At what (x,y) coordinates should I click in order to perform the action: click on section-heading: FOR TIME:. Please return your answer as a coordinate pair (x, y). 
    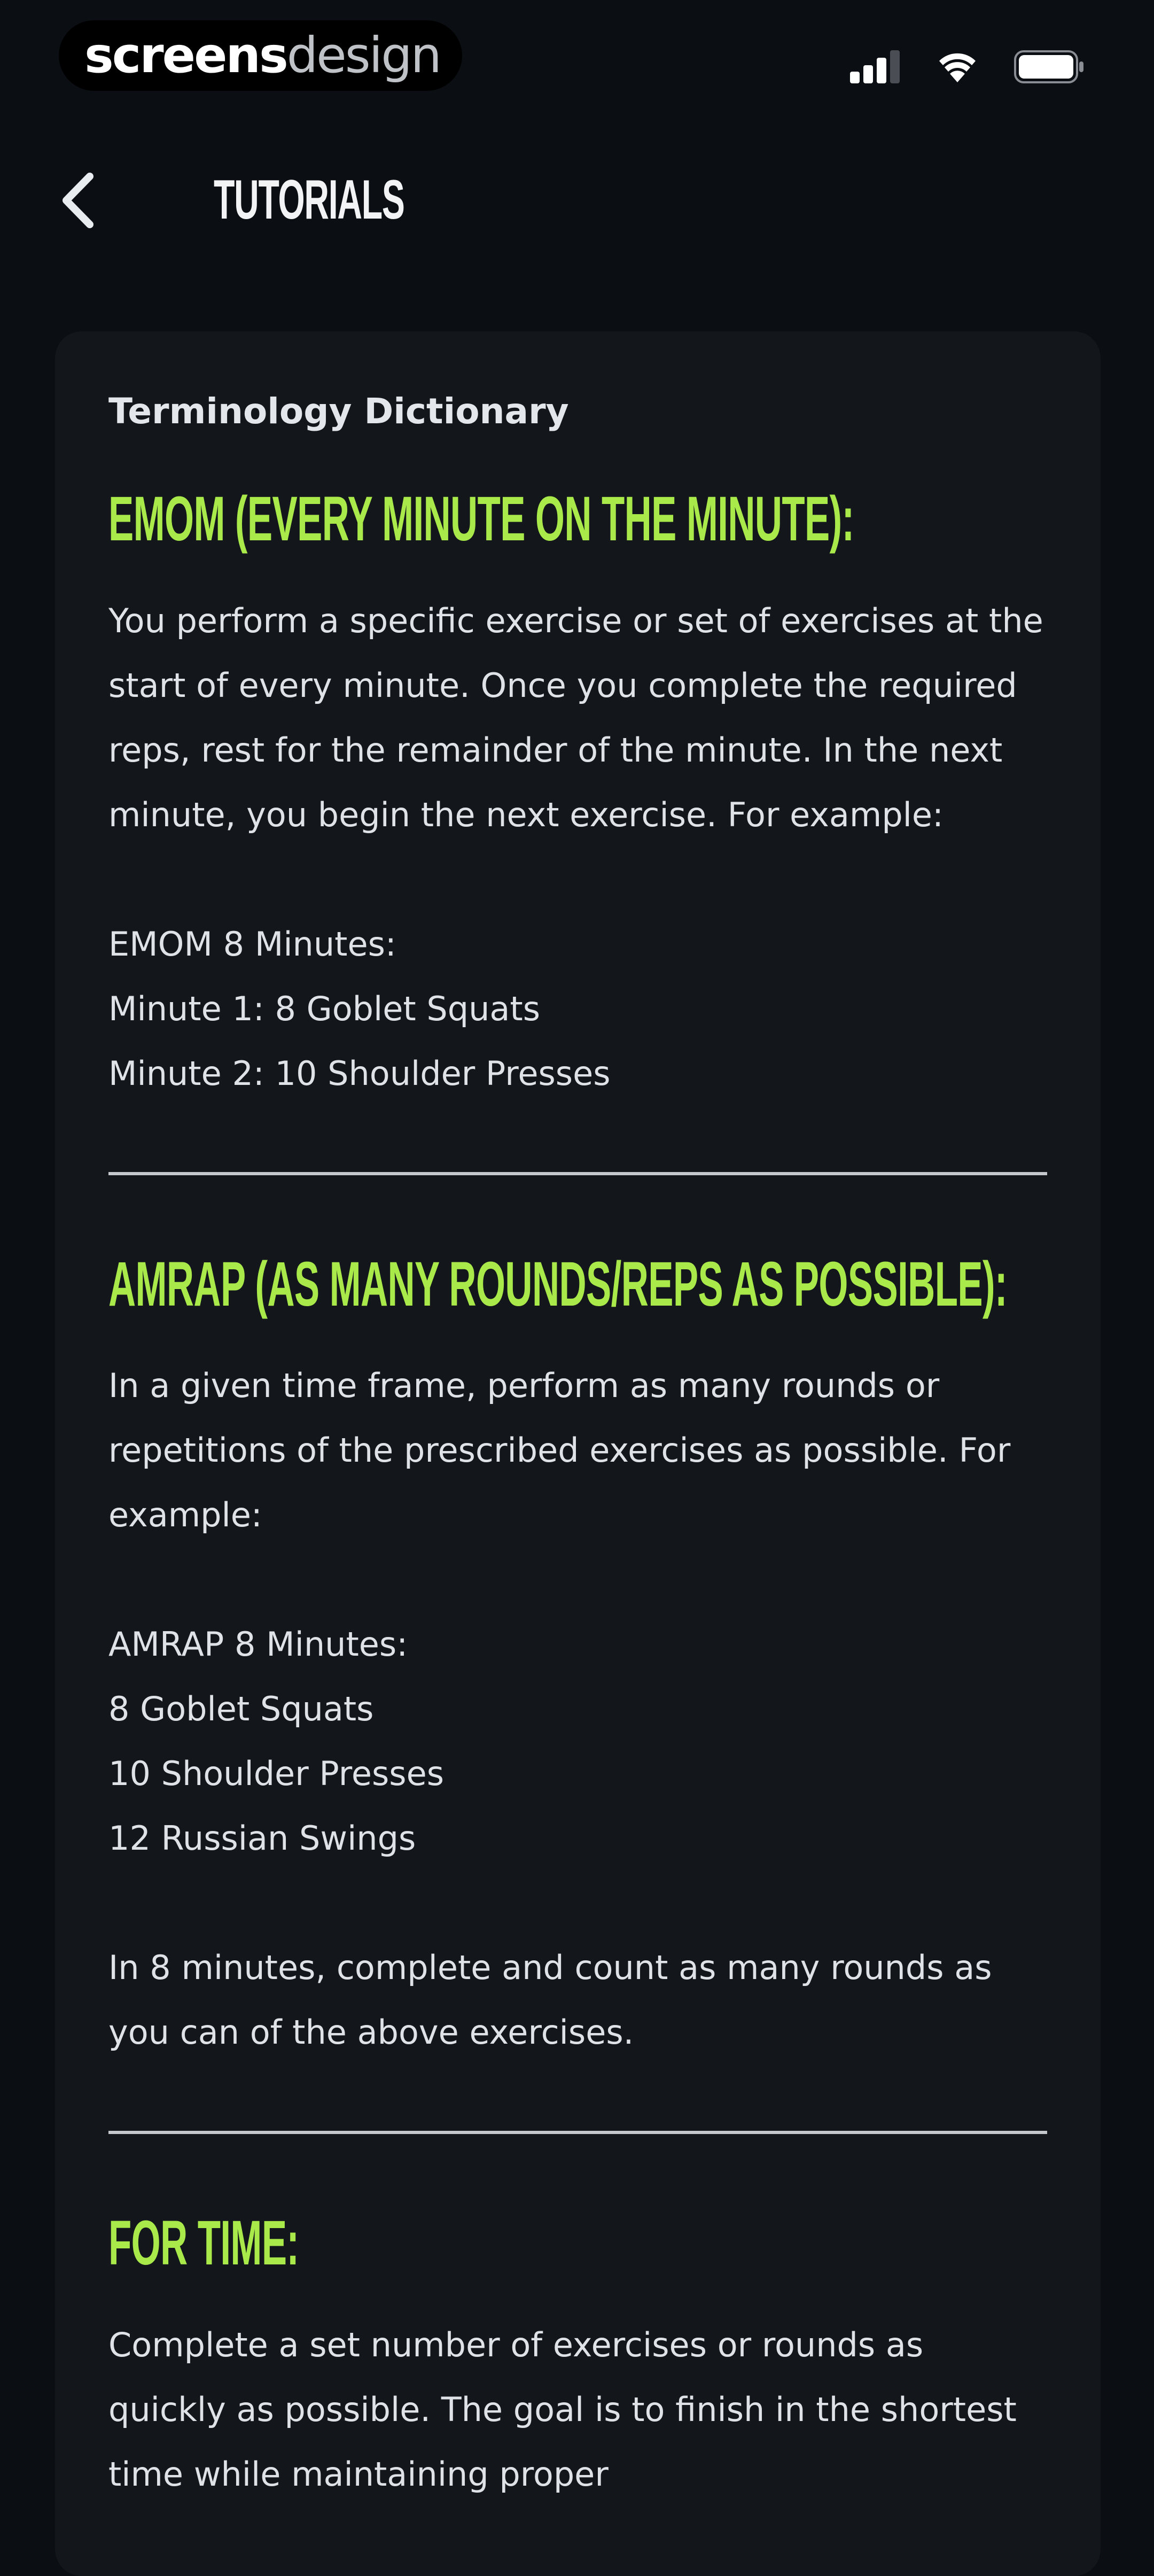
    Looking at the image, I should click on (203, 2243).